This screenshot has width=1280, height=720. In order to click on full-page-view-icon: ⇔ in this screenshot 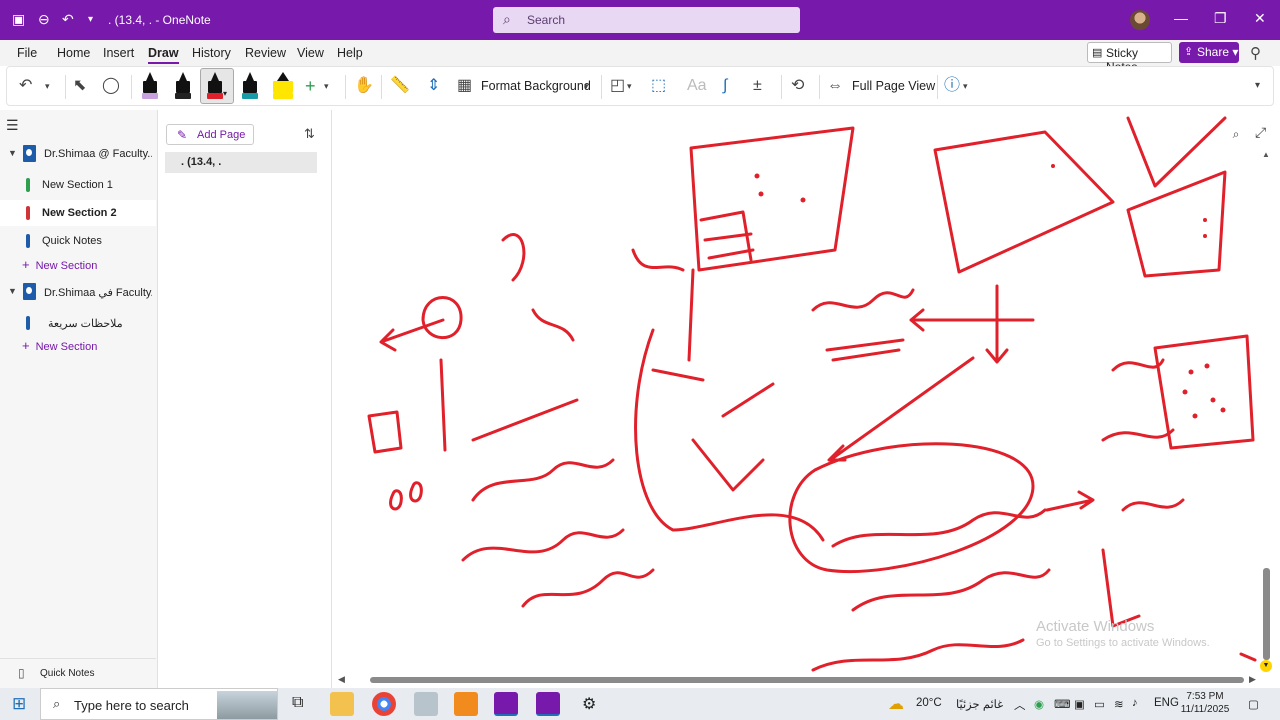, I will do `click(835, 86)`.